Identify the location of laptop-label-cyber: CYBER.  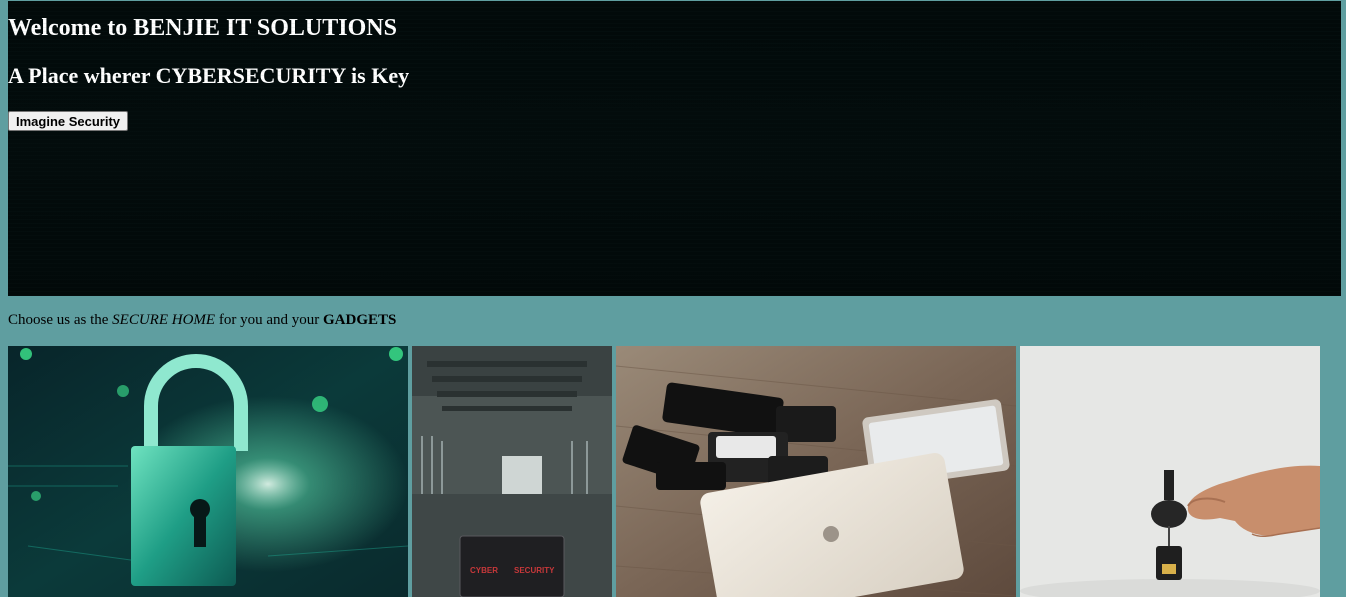
(484, 570).